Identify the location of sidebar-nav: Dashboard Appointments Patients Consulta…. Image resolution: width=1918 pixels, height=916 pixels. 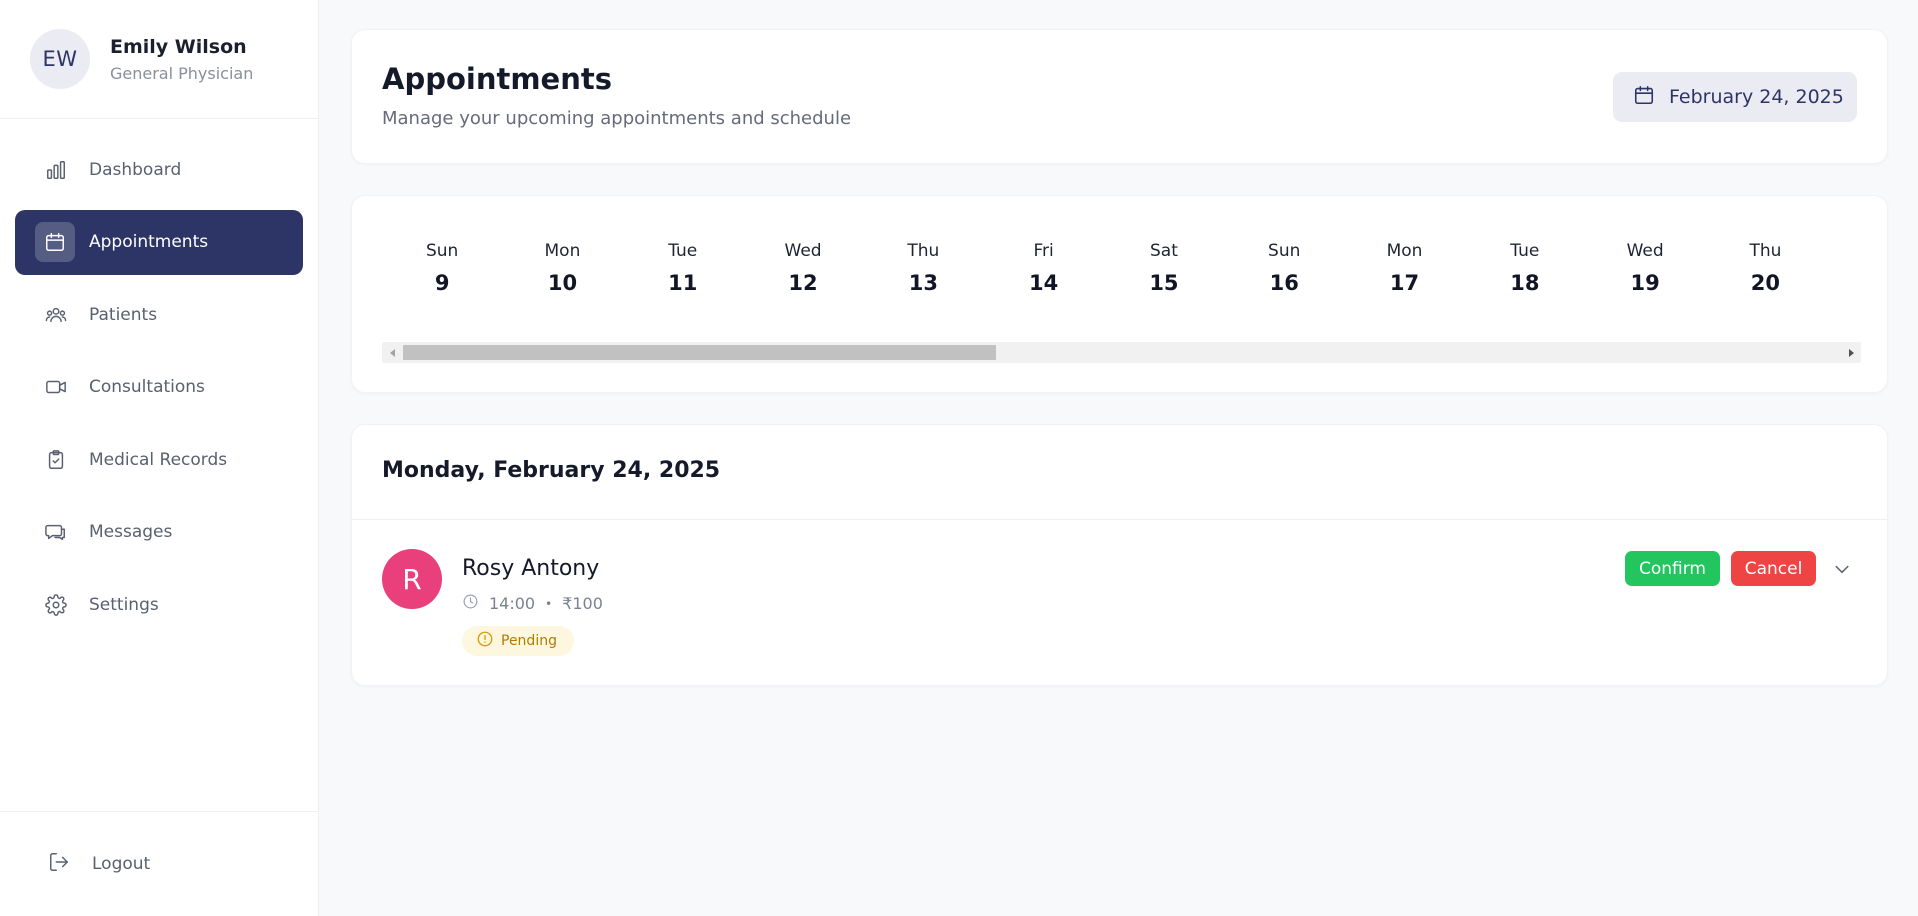
(159, 382).